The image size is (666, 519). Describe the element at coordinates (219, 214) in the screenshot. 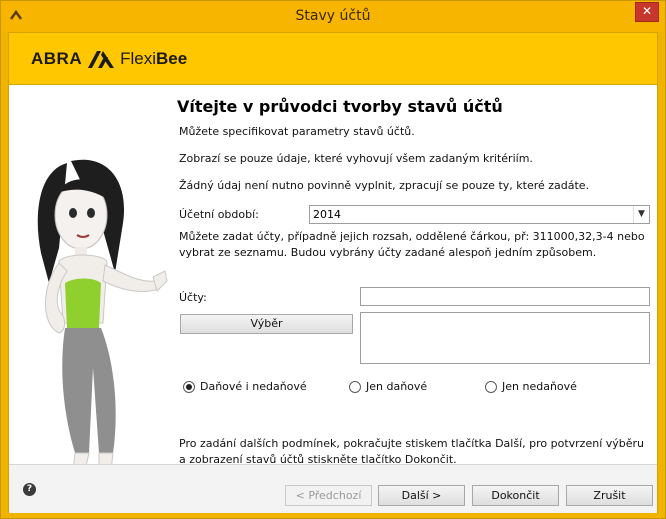

I see `period-label: Účetní období:` at that location.